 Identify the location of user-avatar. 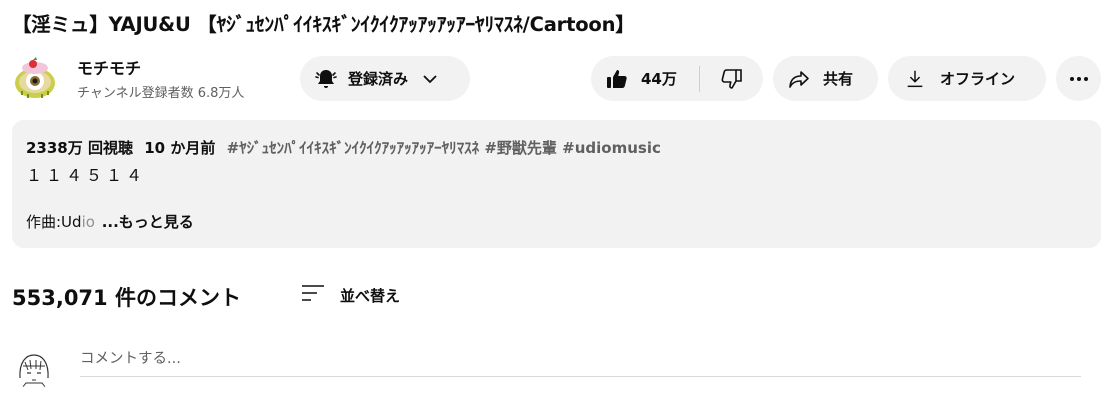
(34, 370).